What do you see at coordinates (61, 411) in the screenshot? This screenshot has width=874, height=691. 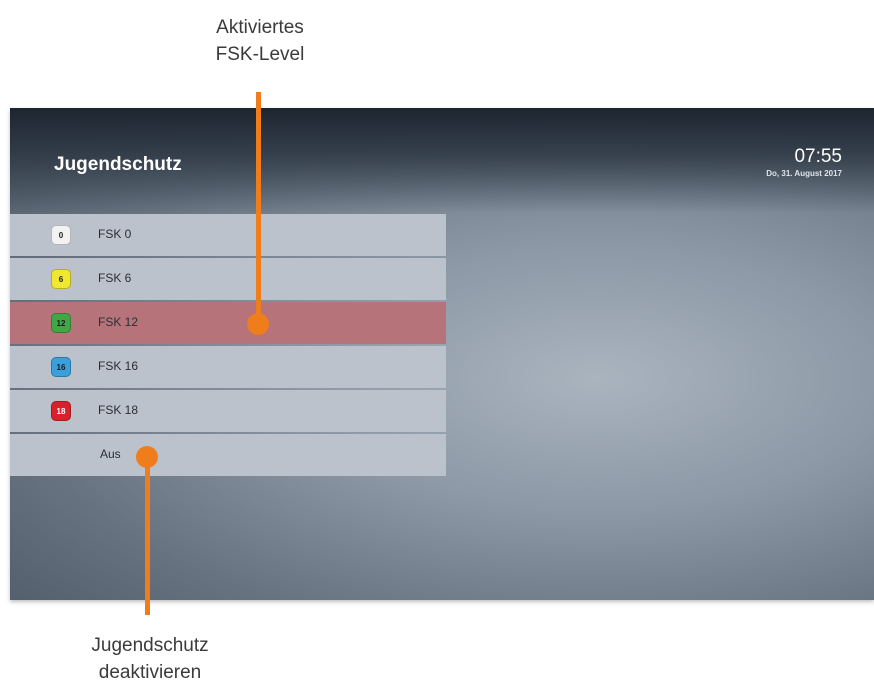 I see `fsk-18-icon: 18` at bounding box center [61, 411].